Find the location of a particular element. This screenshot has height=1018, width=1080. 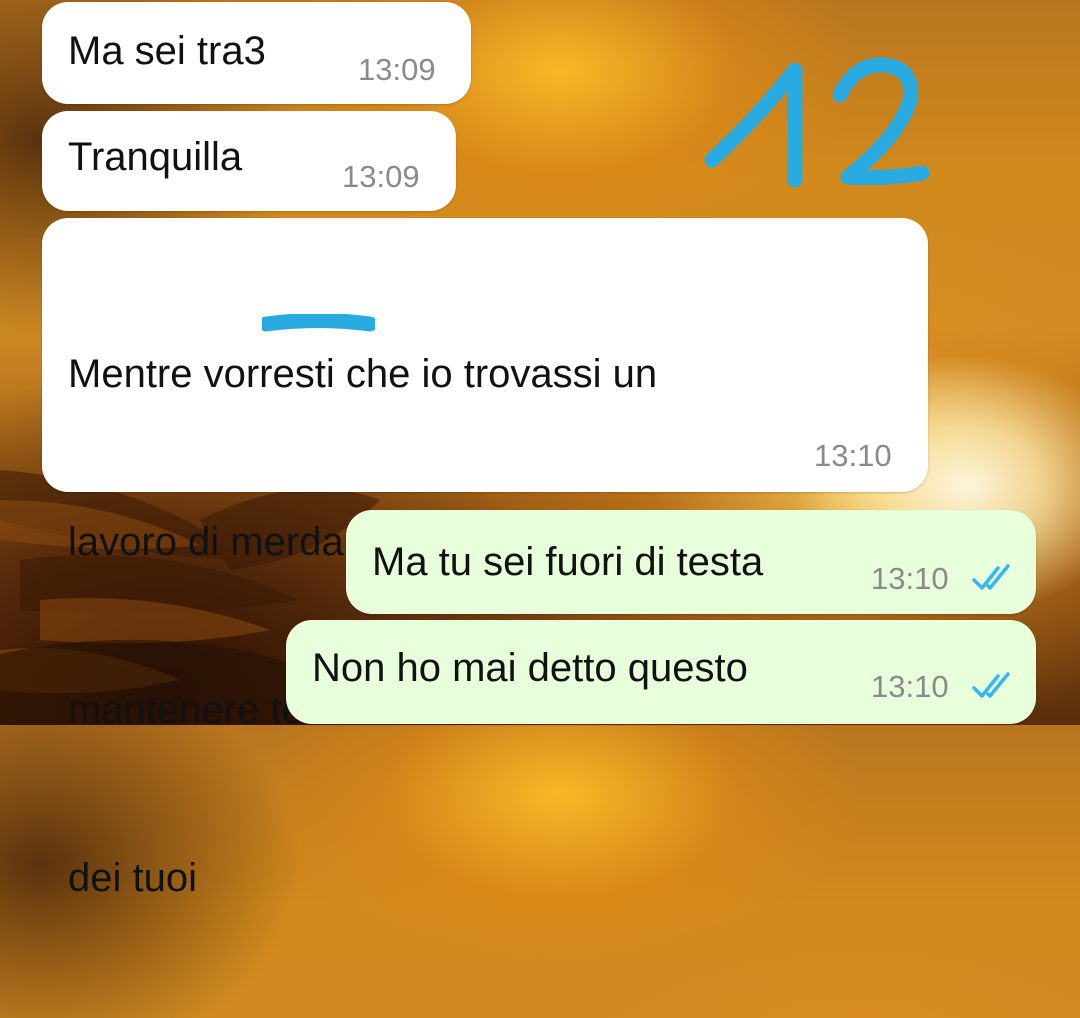

message-bubble-outgoing: Ma tu sei fuori di testa 13:10 is located at coordinates (691, 562).